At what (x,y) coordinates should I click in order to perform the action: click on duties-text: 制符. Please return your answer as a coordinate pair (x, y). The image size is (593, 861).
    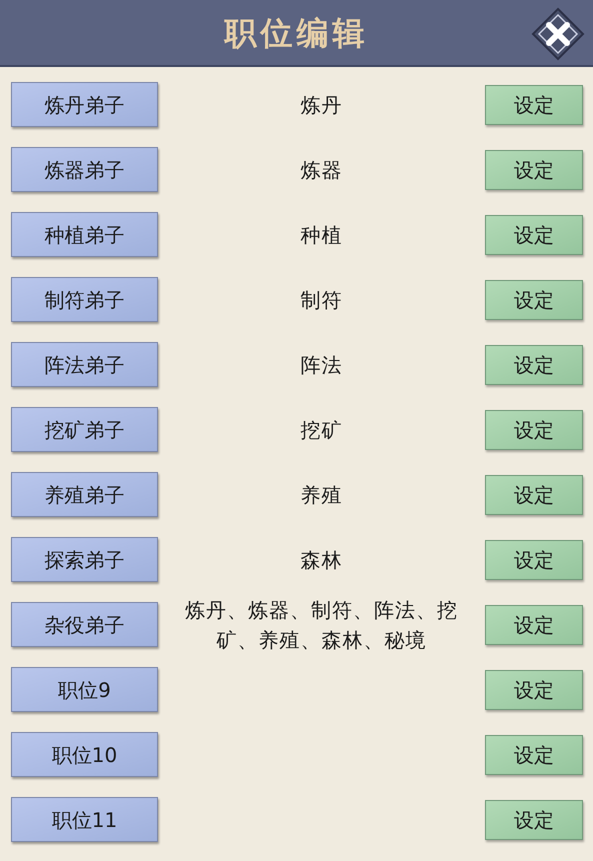
    Looking at the image, I should click on (322, 300).